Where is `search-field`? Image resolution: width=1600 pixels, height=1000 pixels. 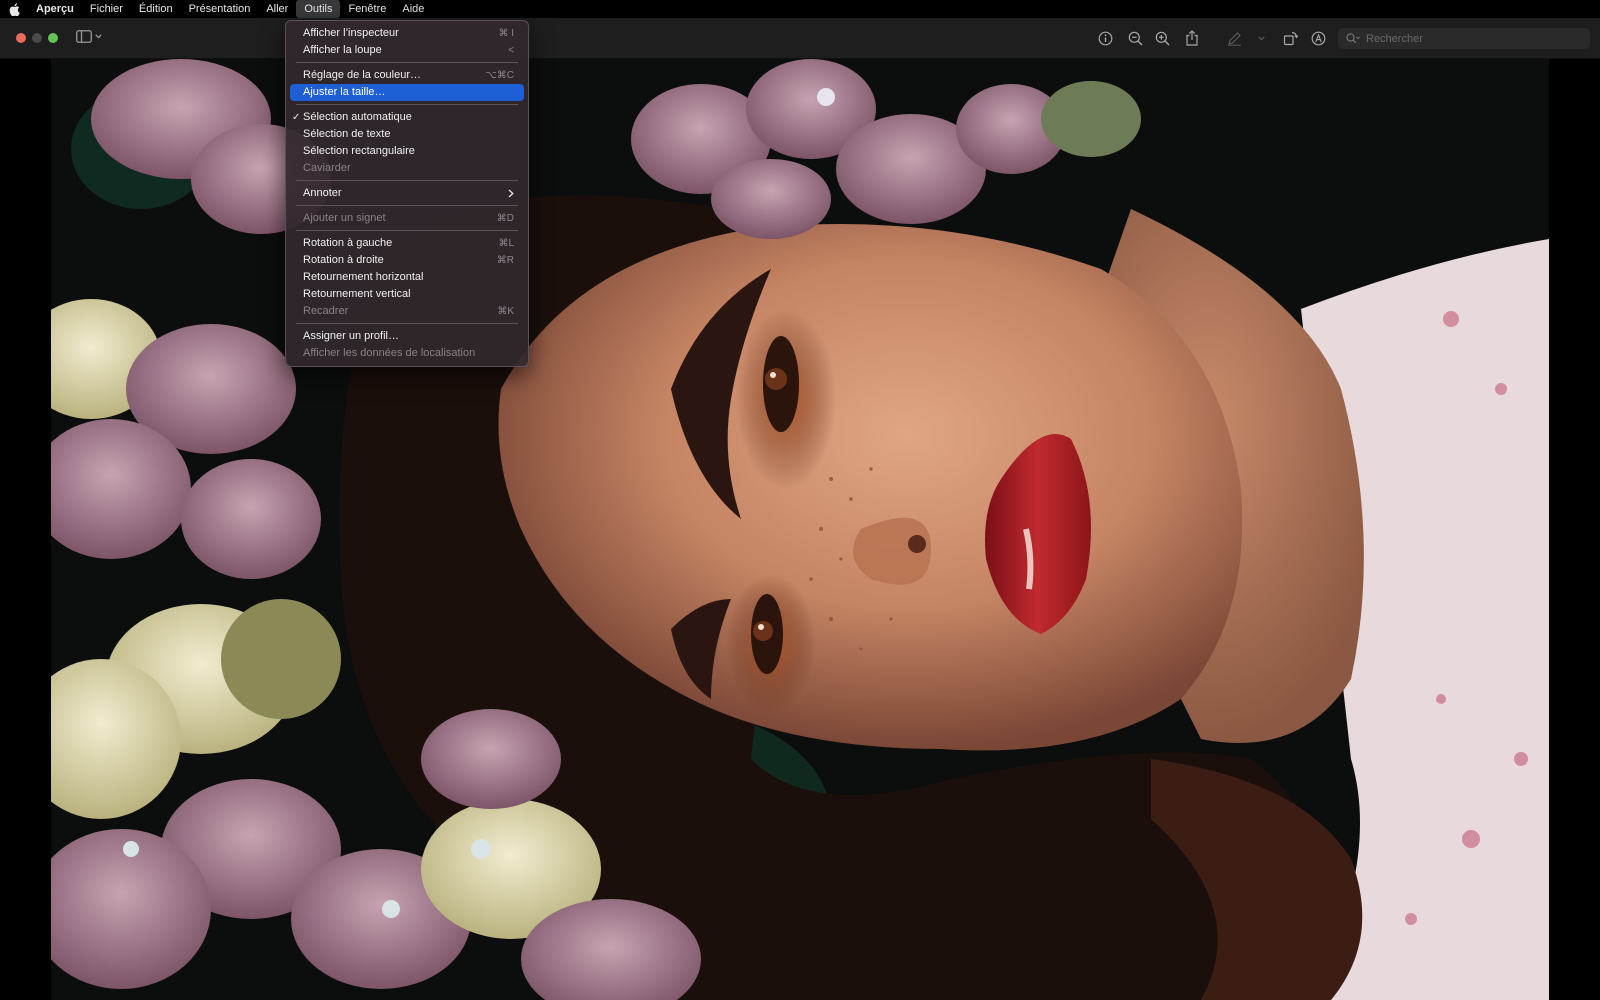
search-field is located at coordinates (1464, 38).